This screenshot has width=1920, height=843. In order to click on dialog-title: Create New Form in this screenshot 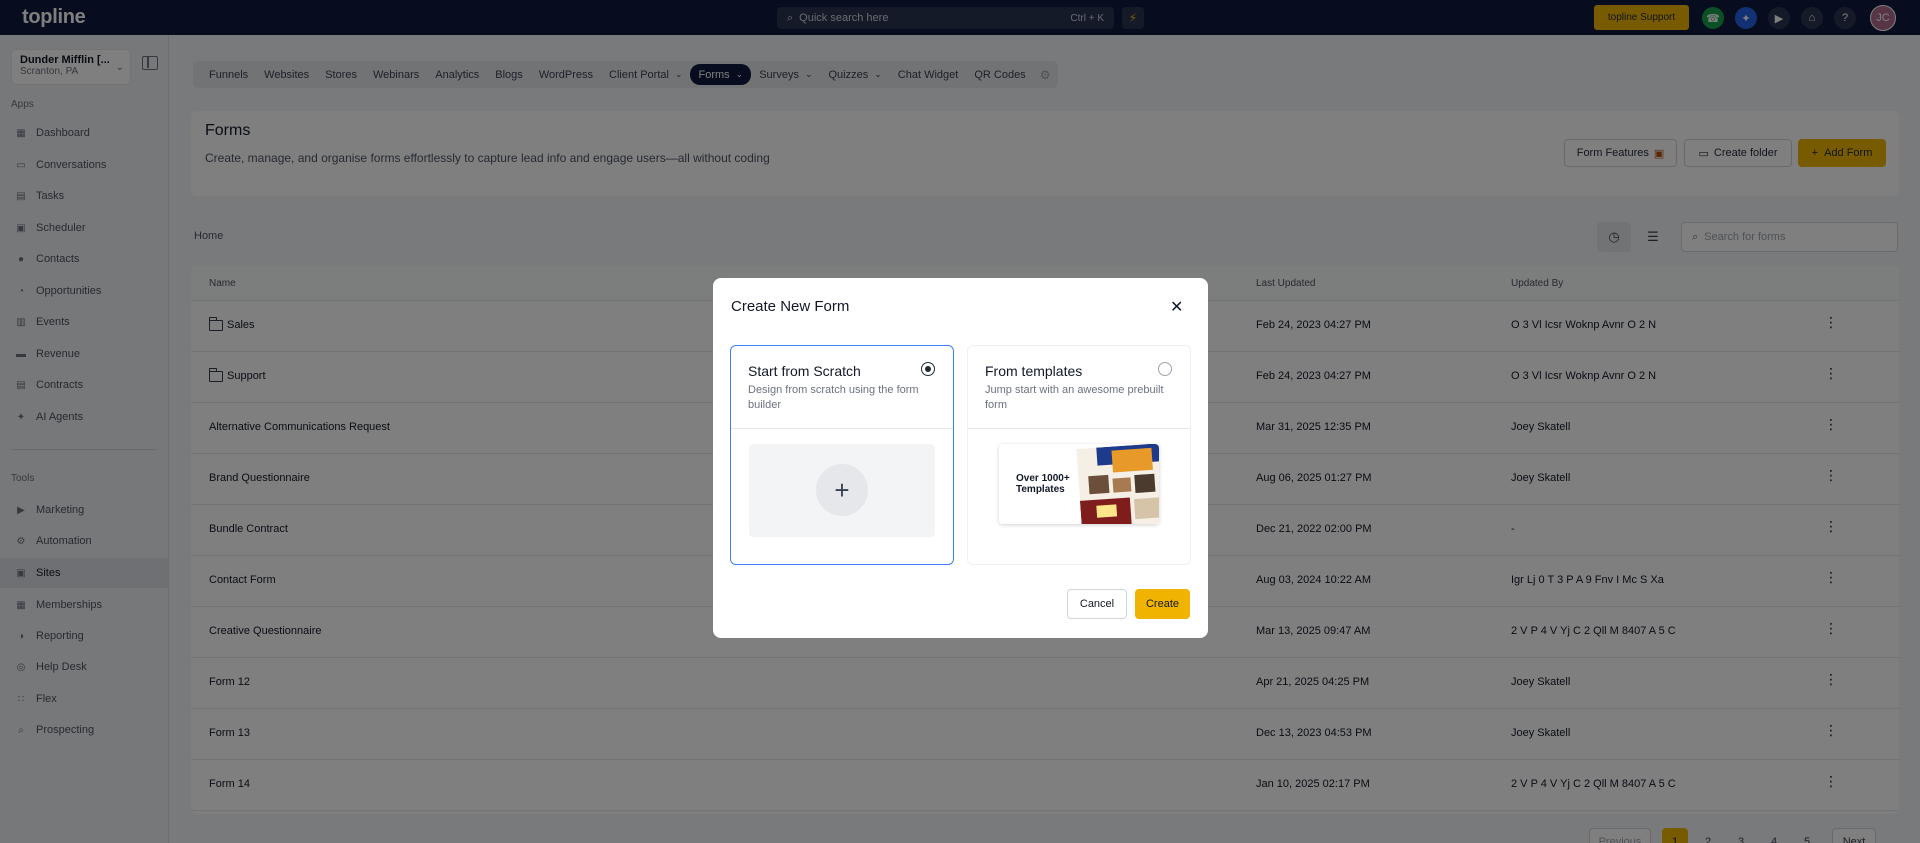, I will do `click(790, 306)`.